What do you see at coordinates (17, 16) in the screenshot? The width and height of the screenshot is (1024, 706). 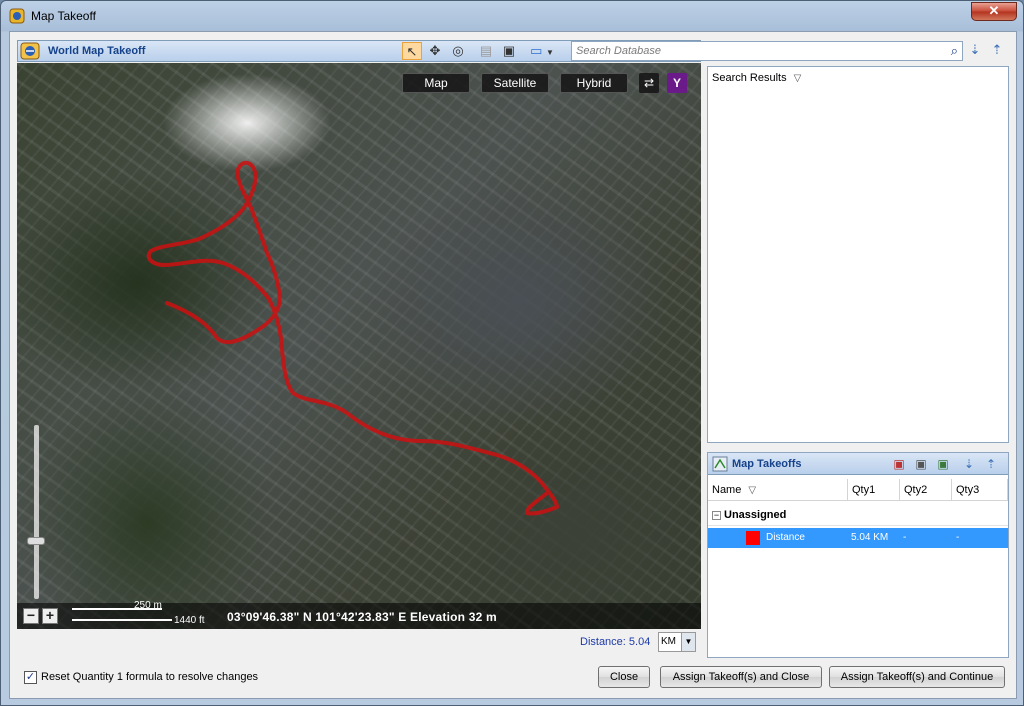 I see `app-icon` at bounding box center [17, 16].